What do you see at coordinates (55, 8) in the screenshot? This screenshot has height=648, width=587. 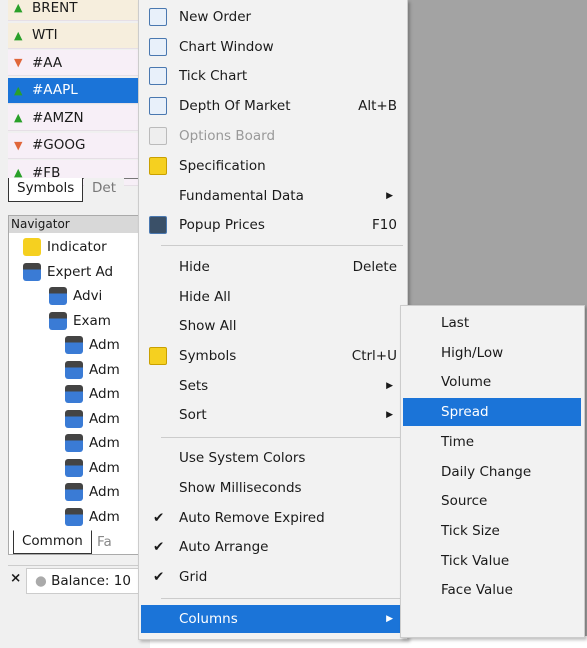 I see `symbol-name: BRENT` at bounding box center [55, 8].